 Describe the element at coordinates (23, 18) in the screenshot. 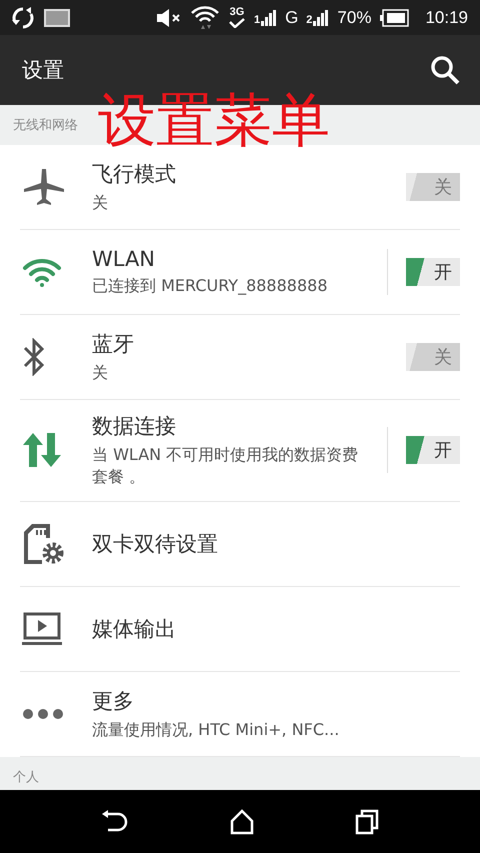

I see `sync-icon` at that location.